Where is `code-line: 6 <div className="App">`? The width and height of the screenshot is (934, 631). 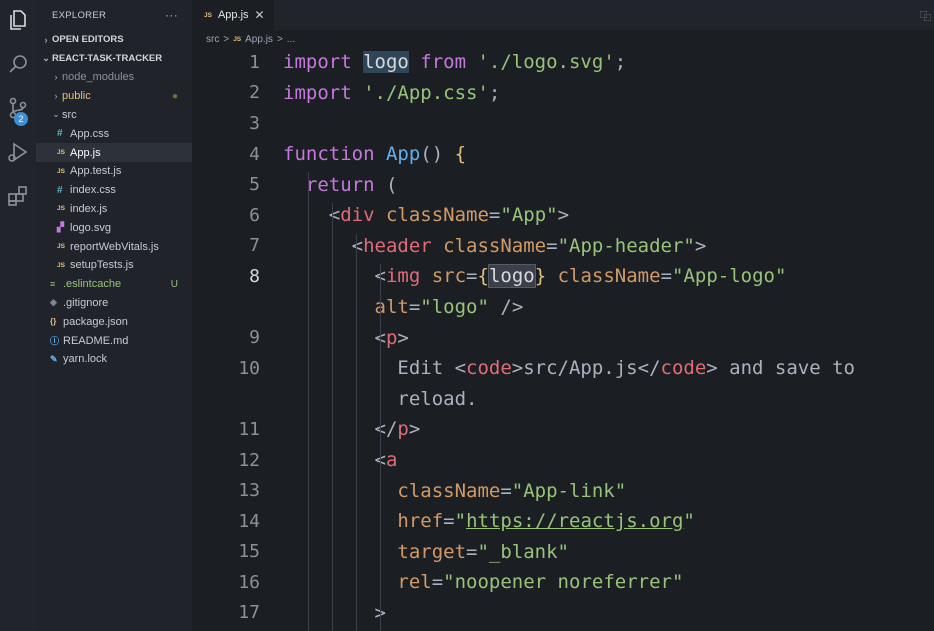
code-line: 6 <div className="App"> is located at coordinates (563, 215).